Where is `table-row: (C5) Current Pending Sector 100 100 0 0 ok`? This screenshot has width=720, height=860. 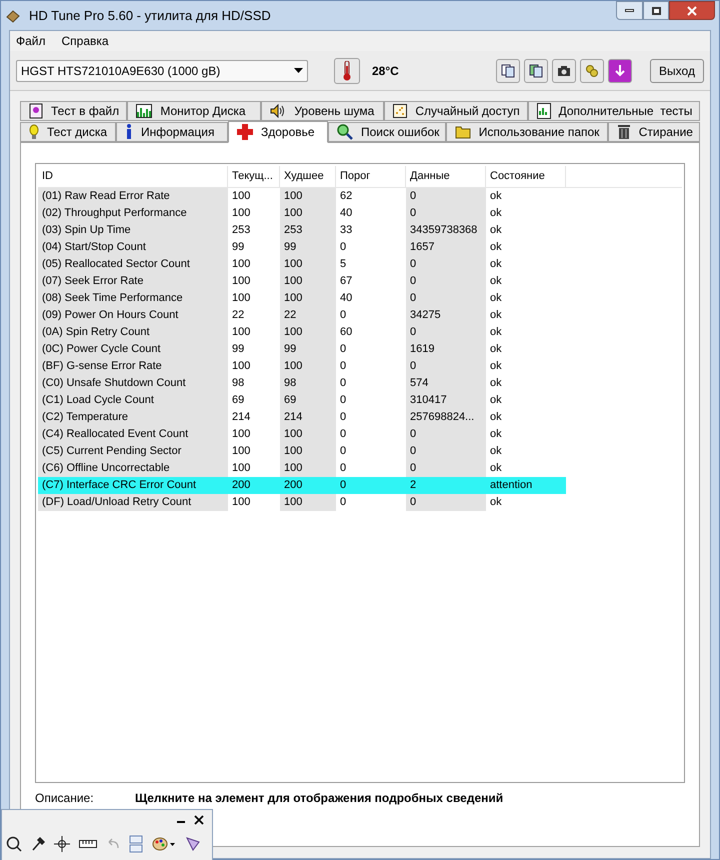
table-row: (C5) Current Pending Sector 100 100 0 0 ok is located at coordinates (302, 451).